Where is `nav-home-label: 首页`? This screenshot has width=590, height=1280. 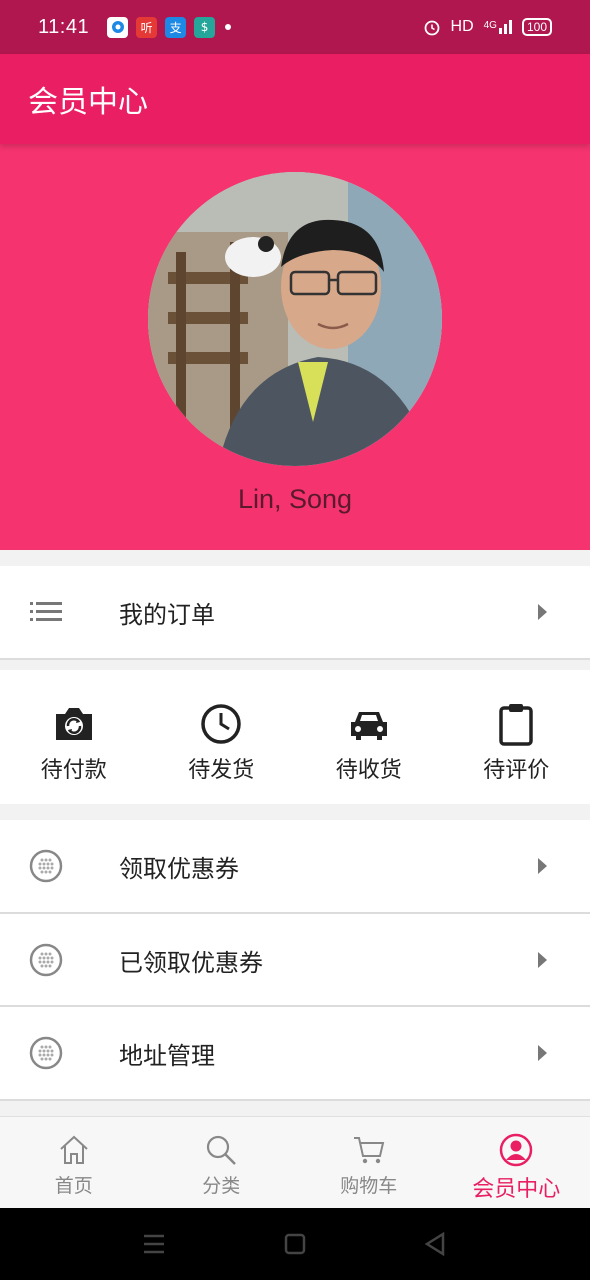 nav-home-label: 首页 is located at coordinates (73, 1186).